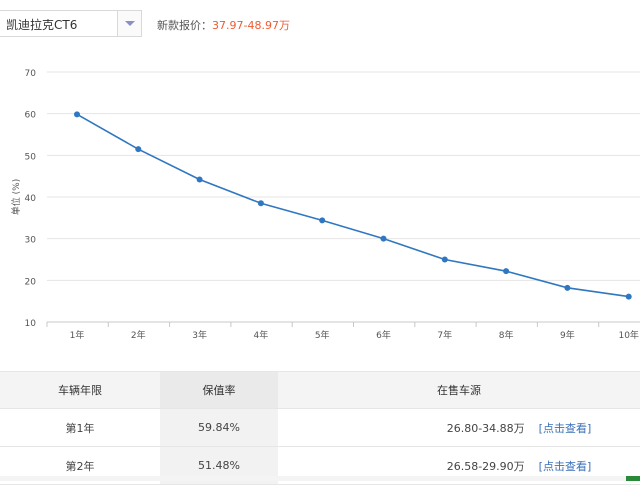 This screenshot has height=485, width=640. What do you see at coordinates (219, 390) in the screenshot?
I see `col-header-rate: 保值率` at bounding box center [219, 390].